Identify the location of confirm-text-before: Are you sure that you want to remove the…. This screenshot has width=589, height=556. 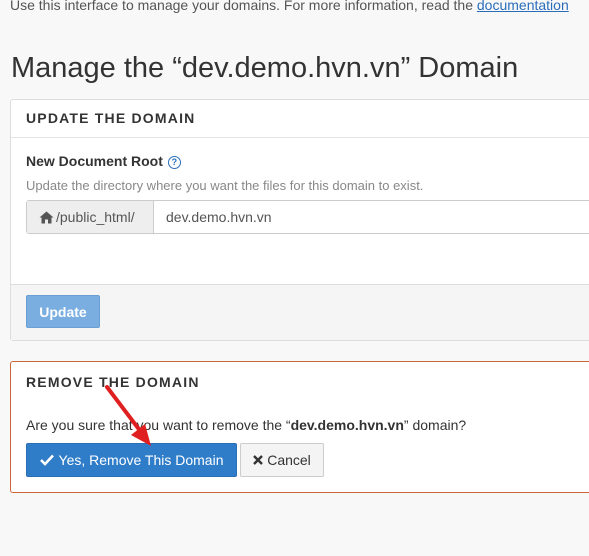
(158, 425).